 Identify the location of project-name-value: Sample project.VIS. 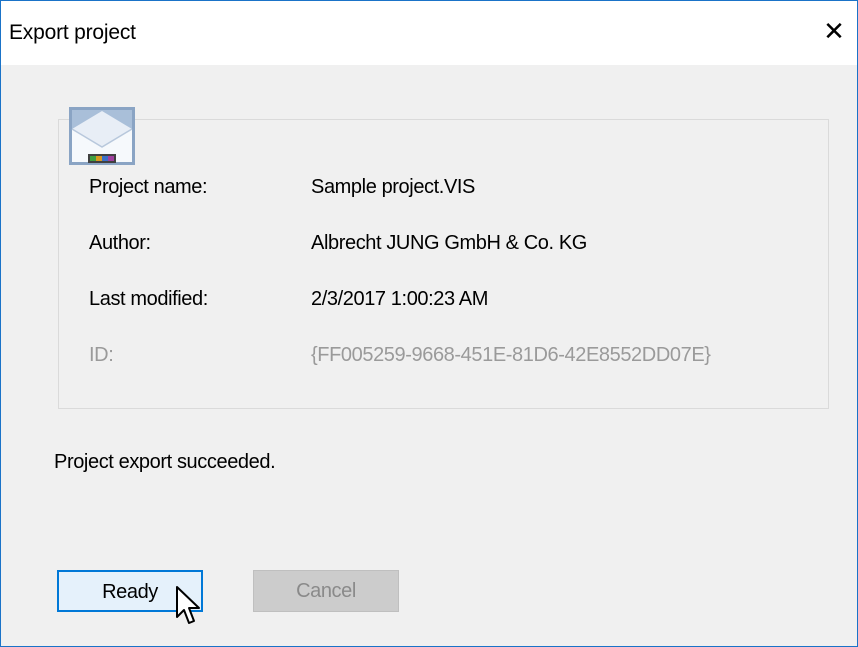
(393, 187).